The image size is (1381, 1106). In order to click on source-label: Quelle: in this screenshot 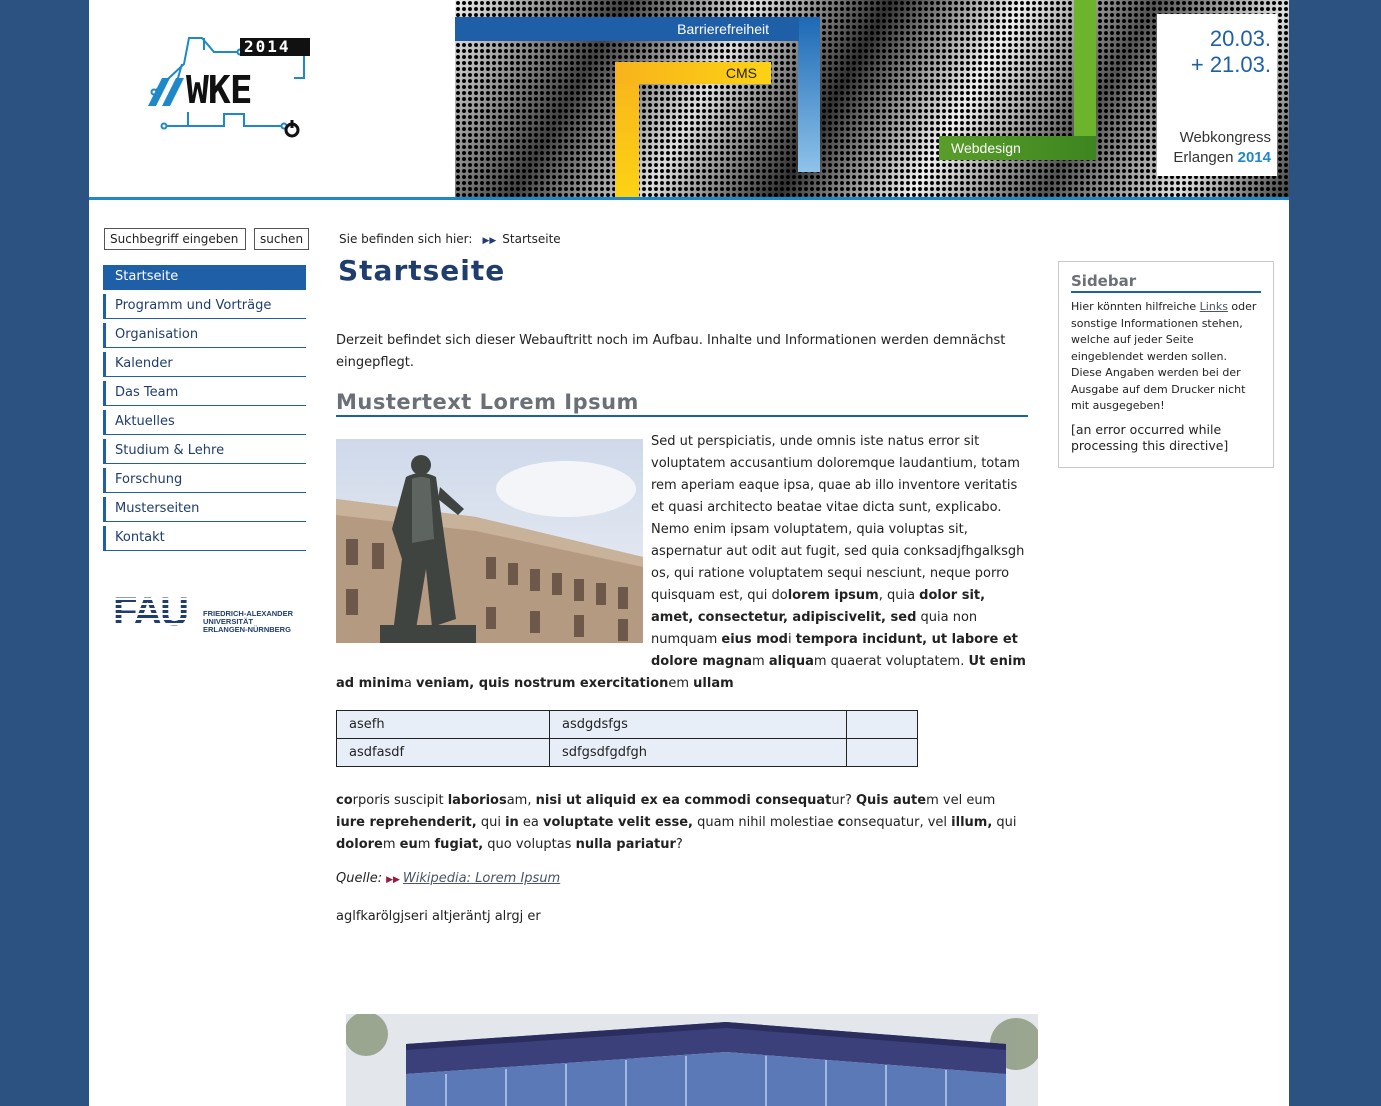, I will do `click(359, 878)`.